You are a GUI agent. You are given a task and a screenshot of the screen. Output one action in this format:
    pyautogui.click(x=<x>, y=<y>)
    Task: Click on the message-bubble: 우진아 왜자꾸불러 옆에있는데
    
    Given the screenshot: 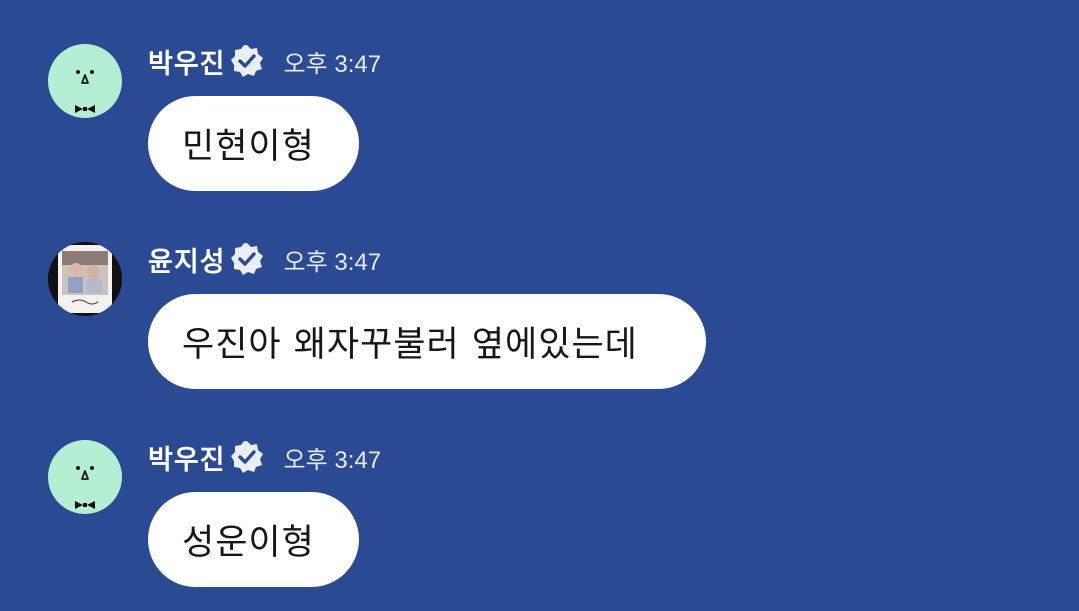 What is the action you would take?
    pyautogui.click(x=427, y=341)
    